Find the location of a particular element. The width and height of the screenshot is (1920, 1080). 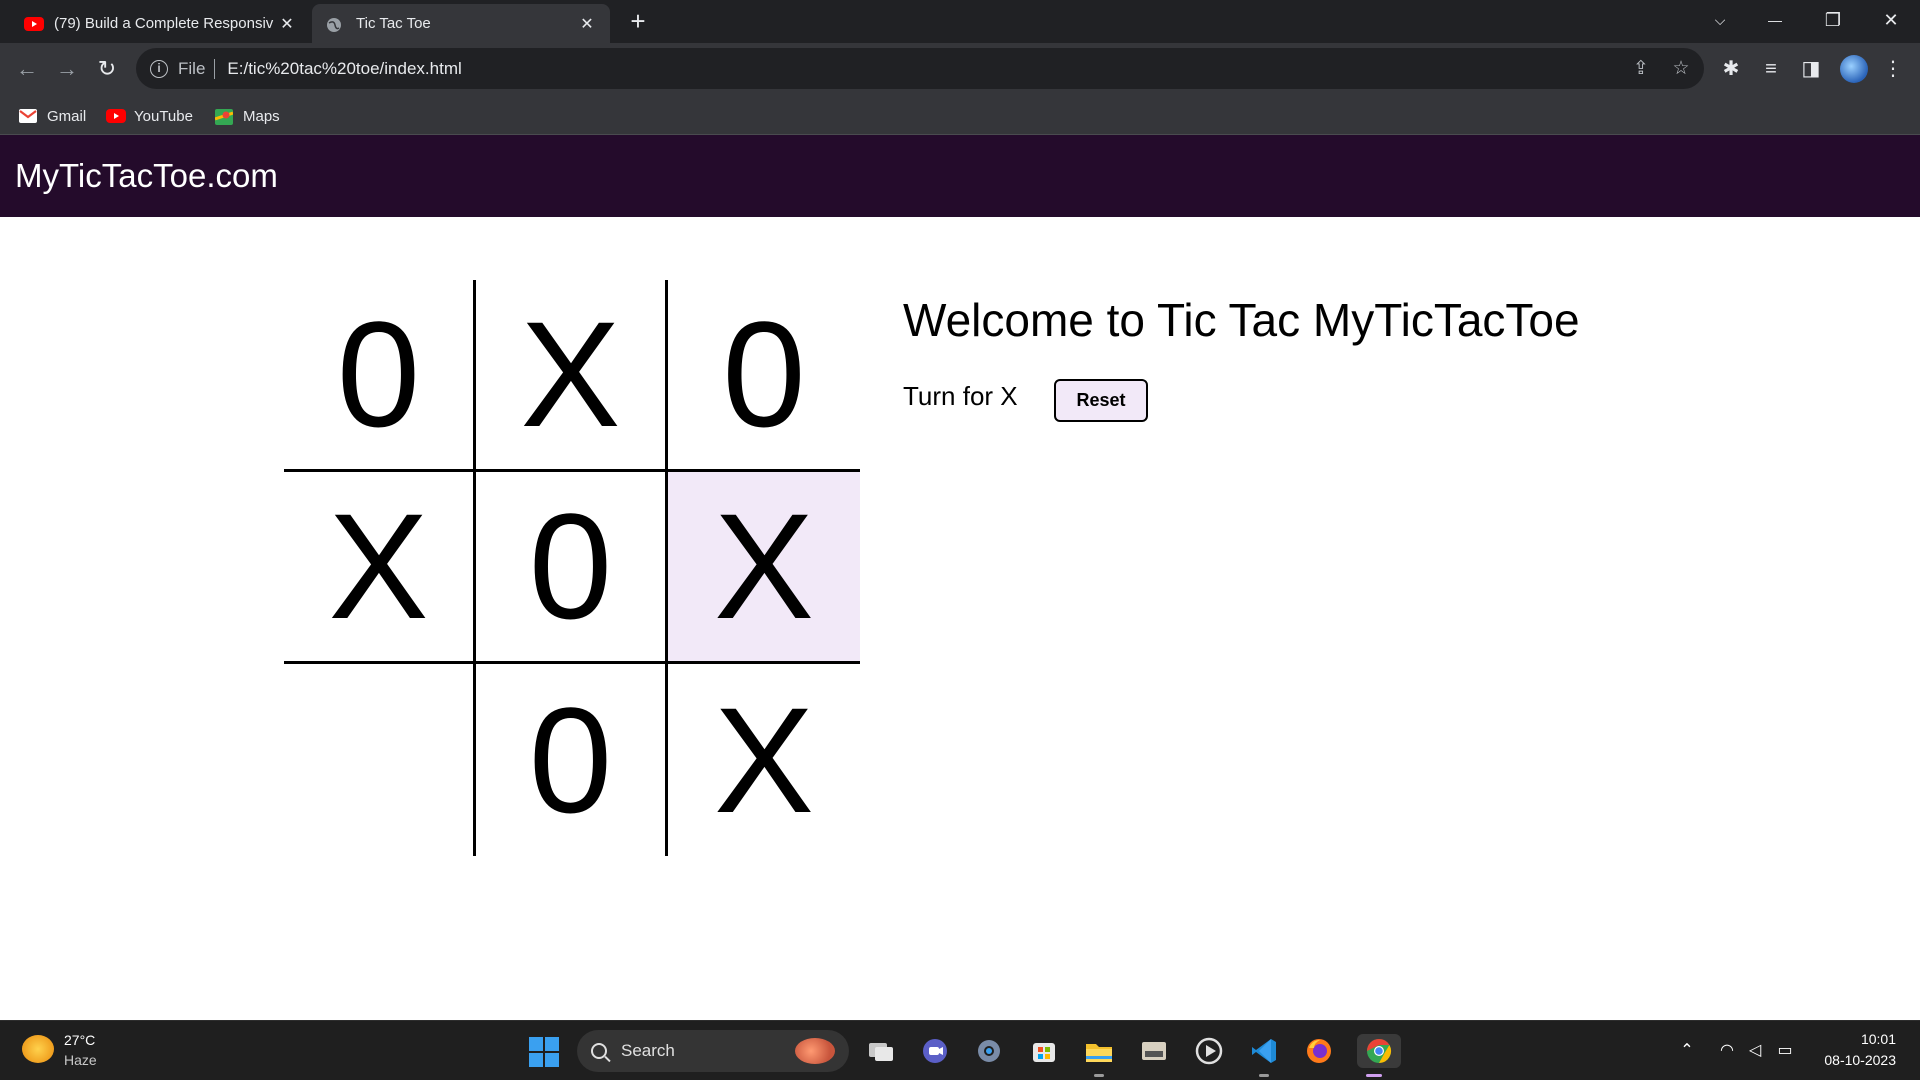

weather-condition: Haze is located at coordinates (80, 1060).